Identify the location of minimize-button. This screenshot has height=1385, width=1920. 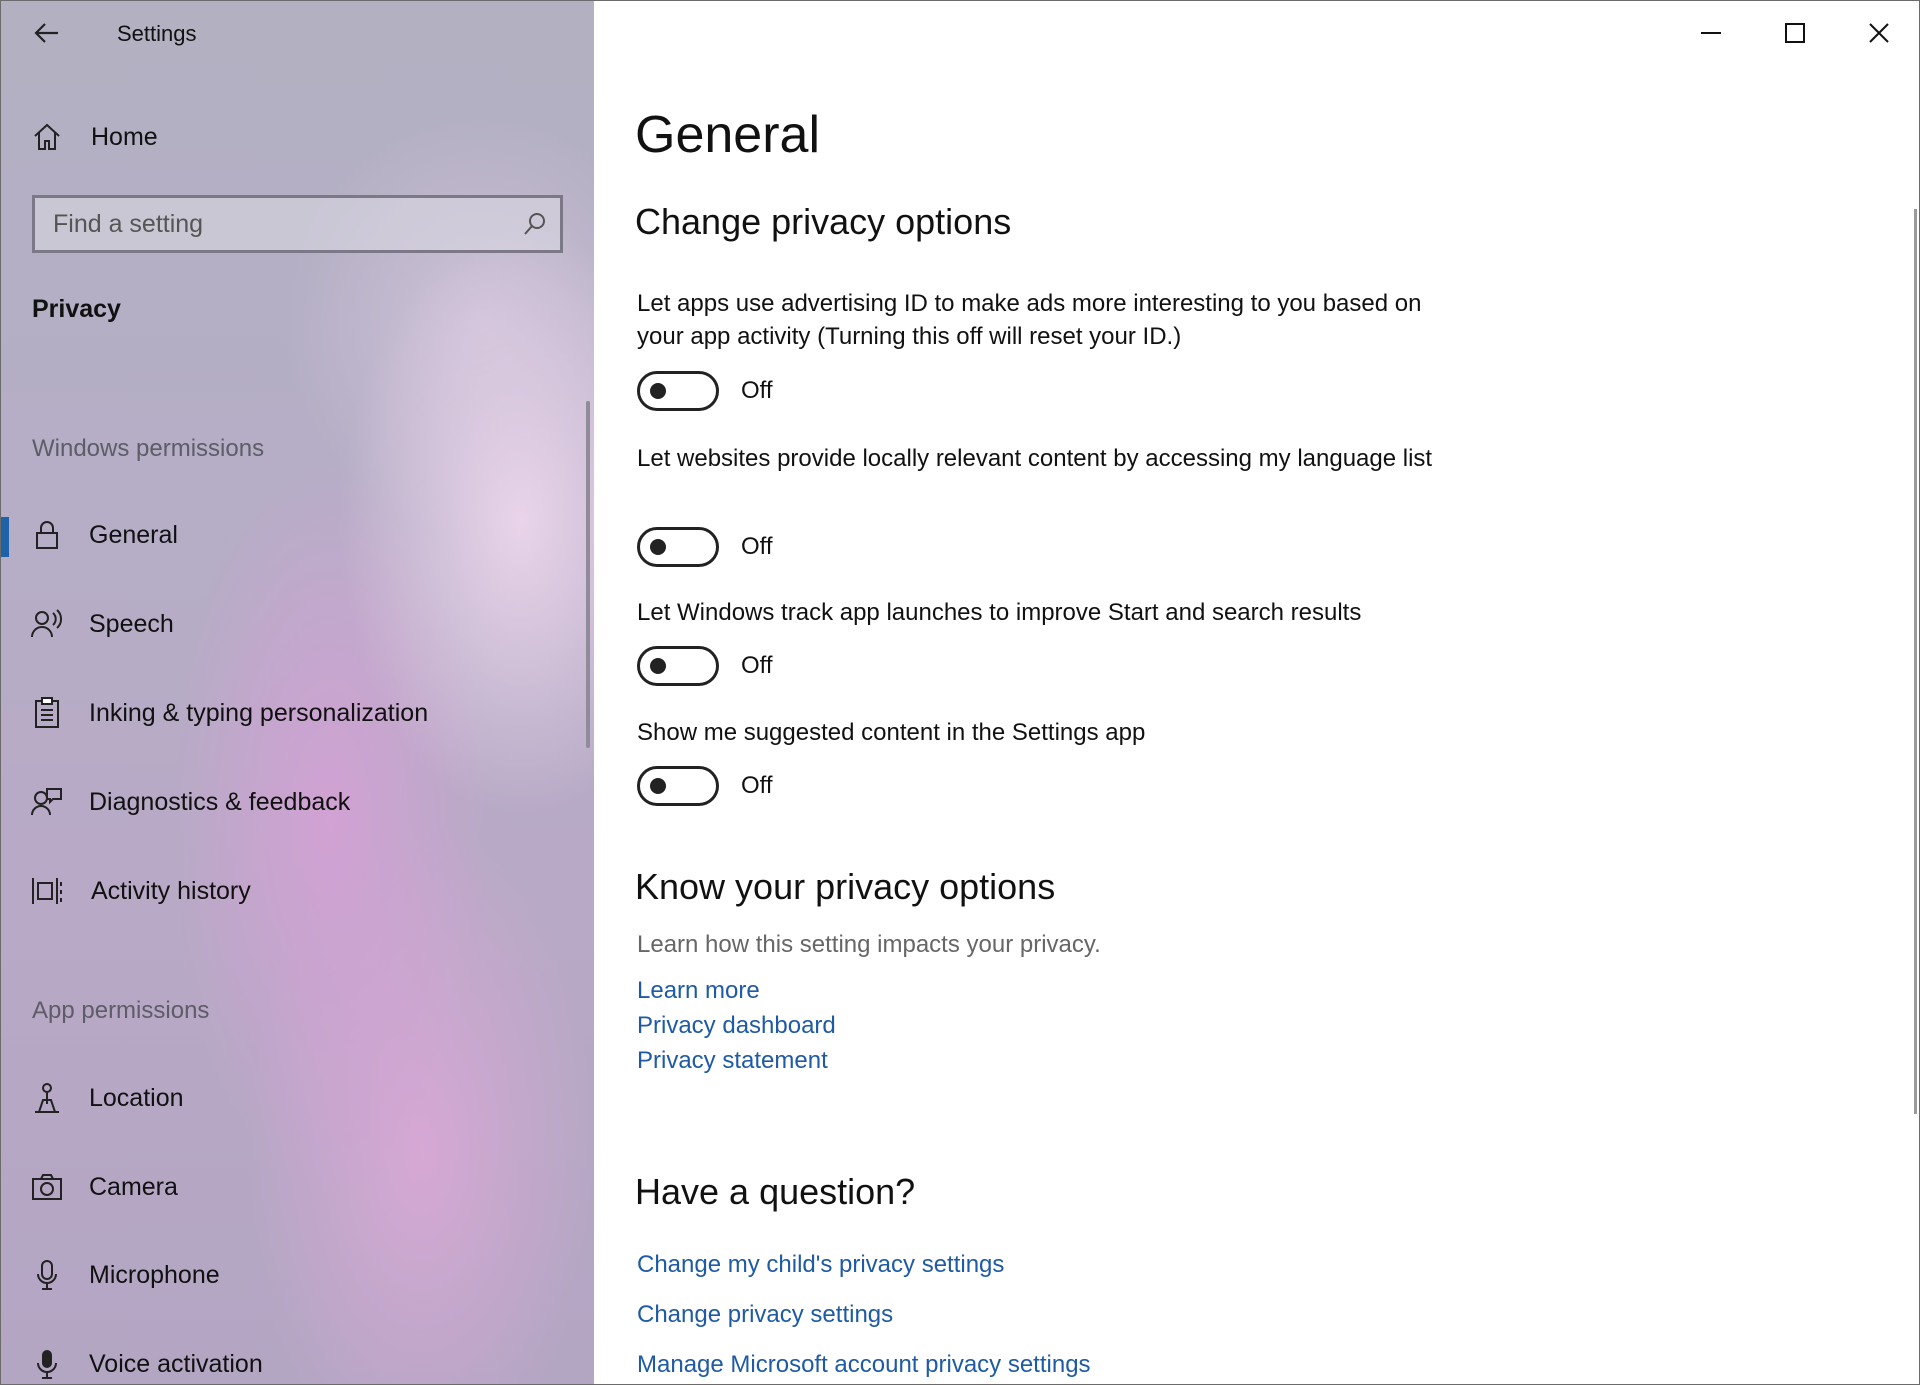
(1711, 33).